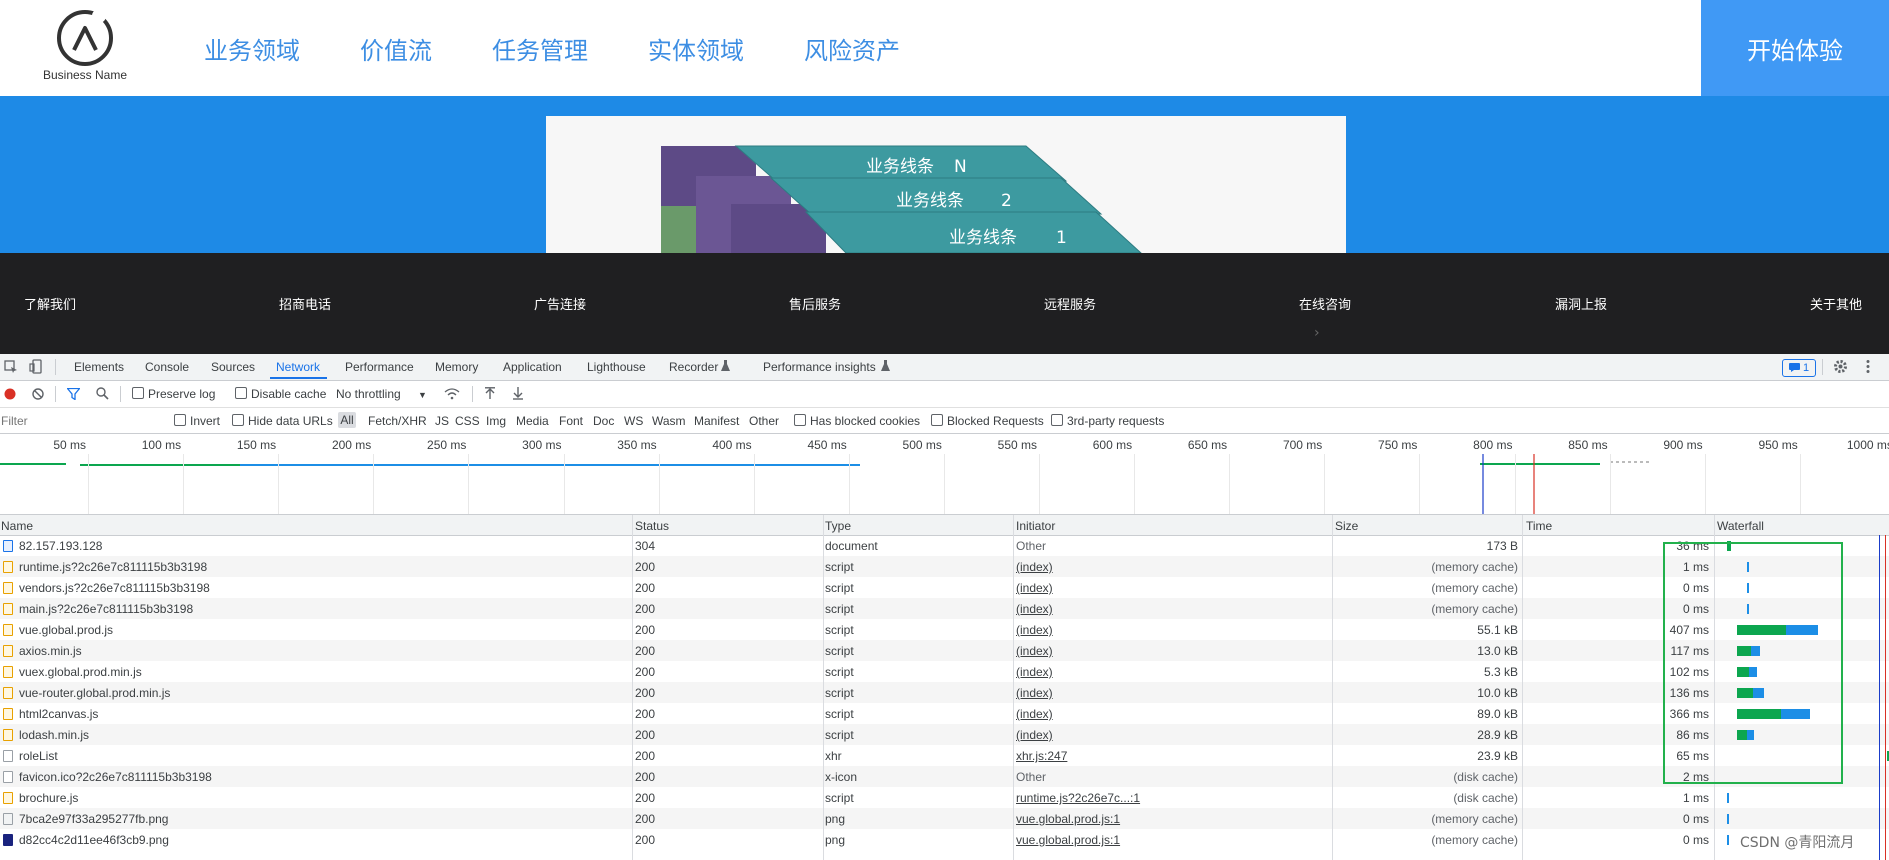  I want to click on request-name: 82.157.193.128, so click(60, 546).